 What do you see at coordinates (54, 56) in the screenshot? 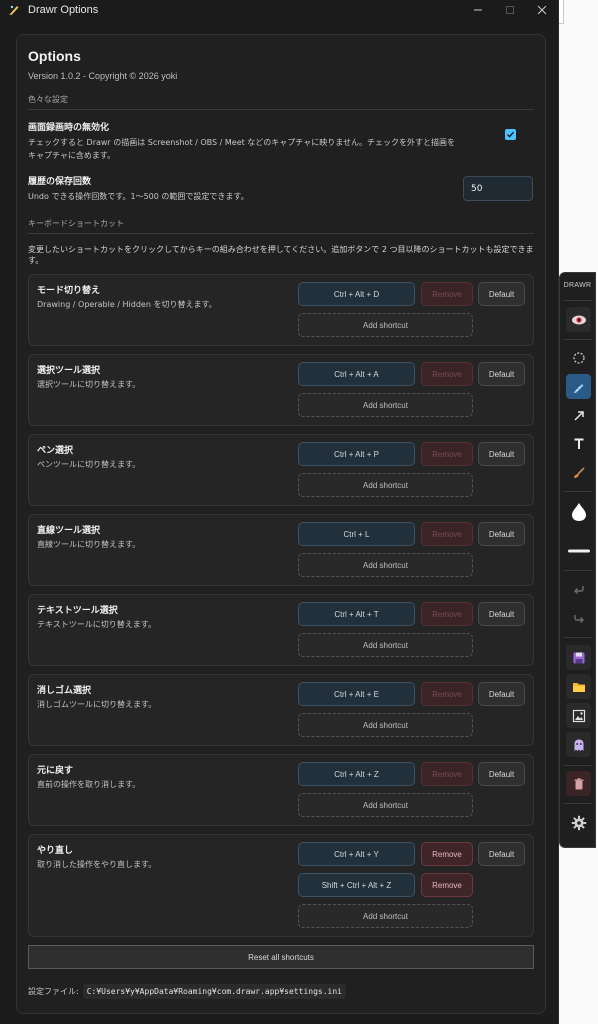
I see `page-title: Options` at bounding box center [54, 56].